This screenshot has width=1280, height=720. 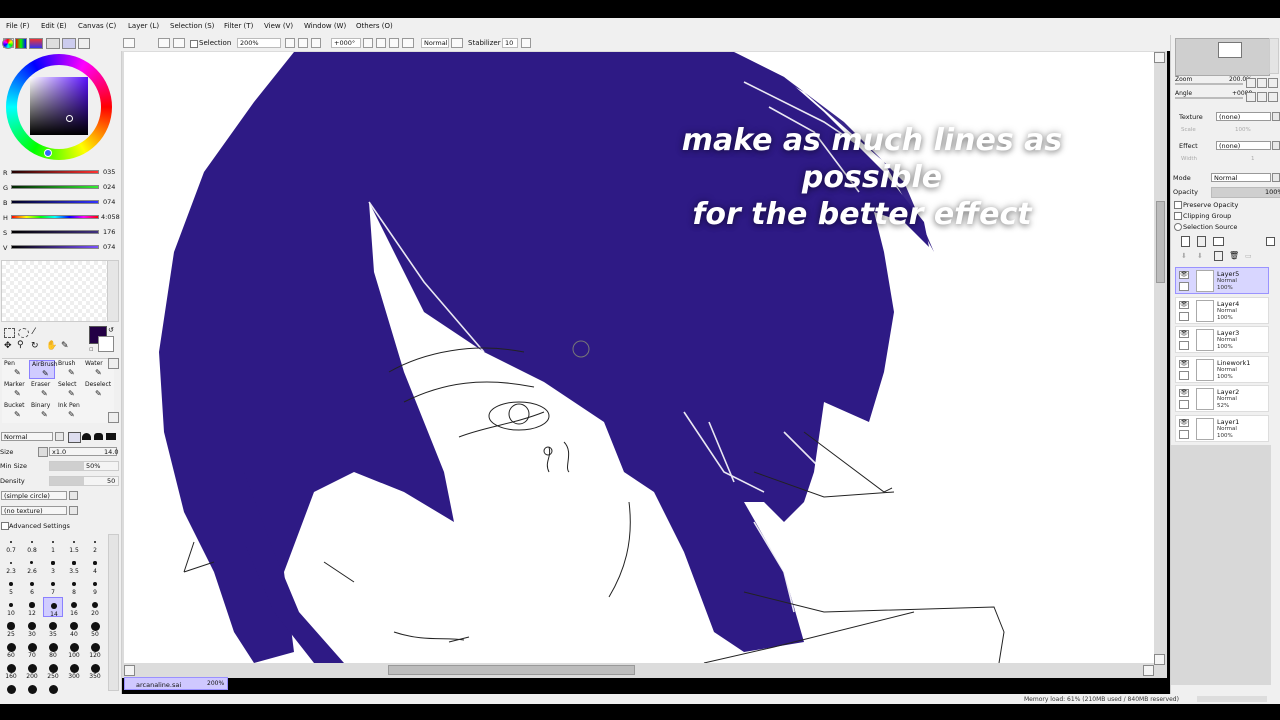 What do you see at coordinates (11, 544) in the screenshot?
I see `brush-size-preset: 0.7` at bounding box center [11, 544].